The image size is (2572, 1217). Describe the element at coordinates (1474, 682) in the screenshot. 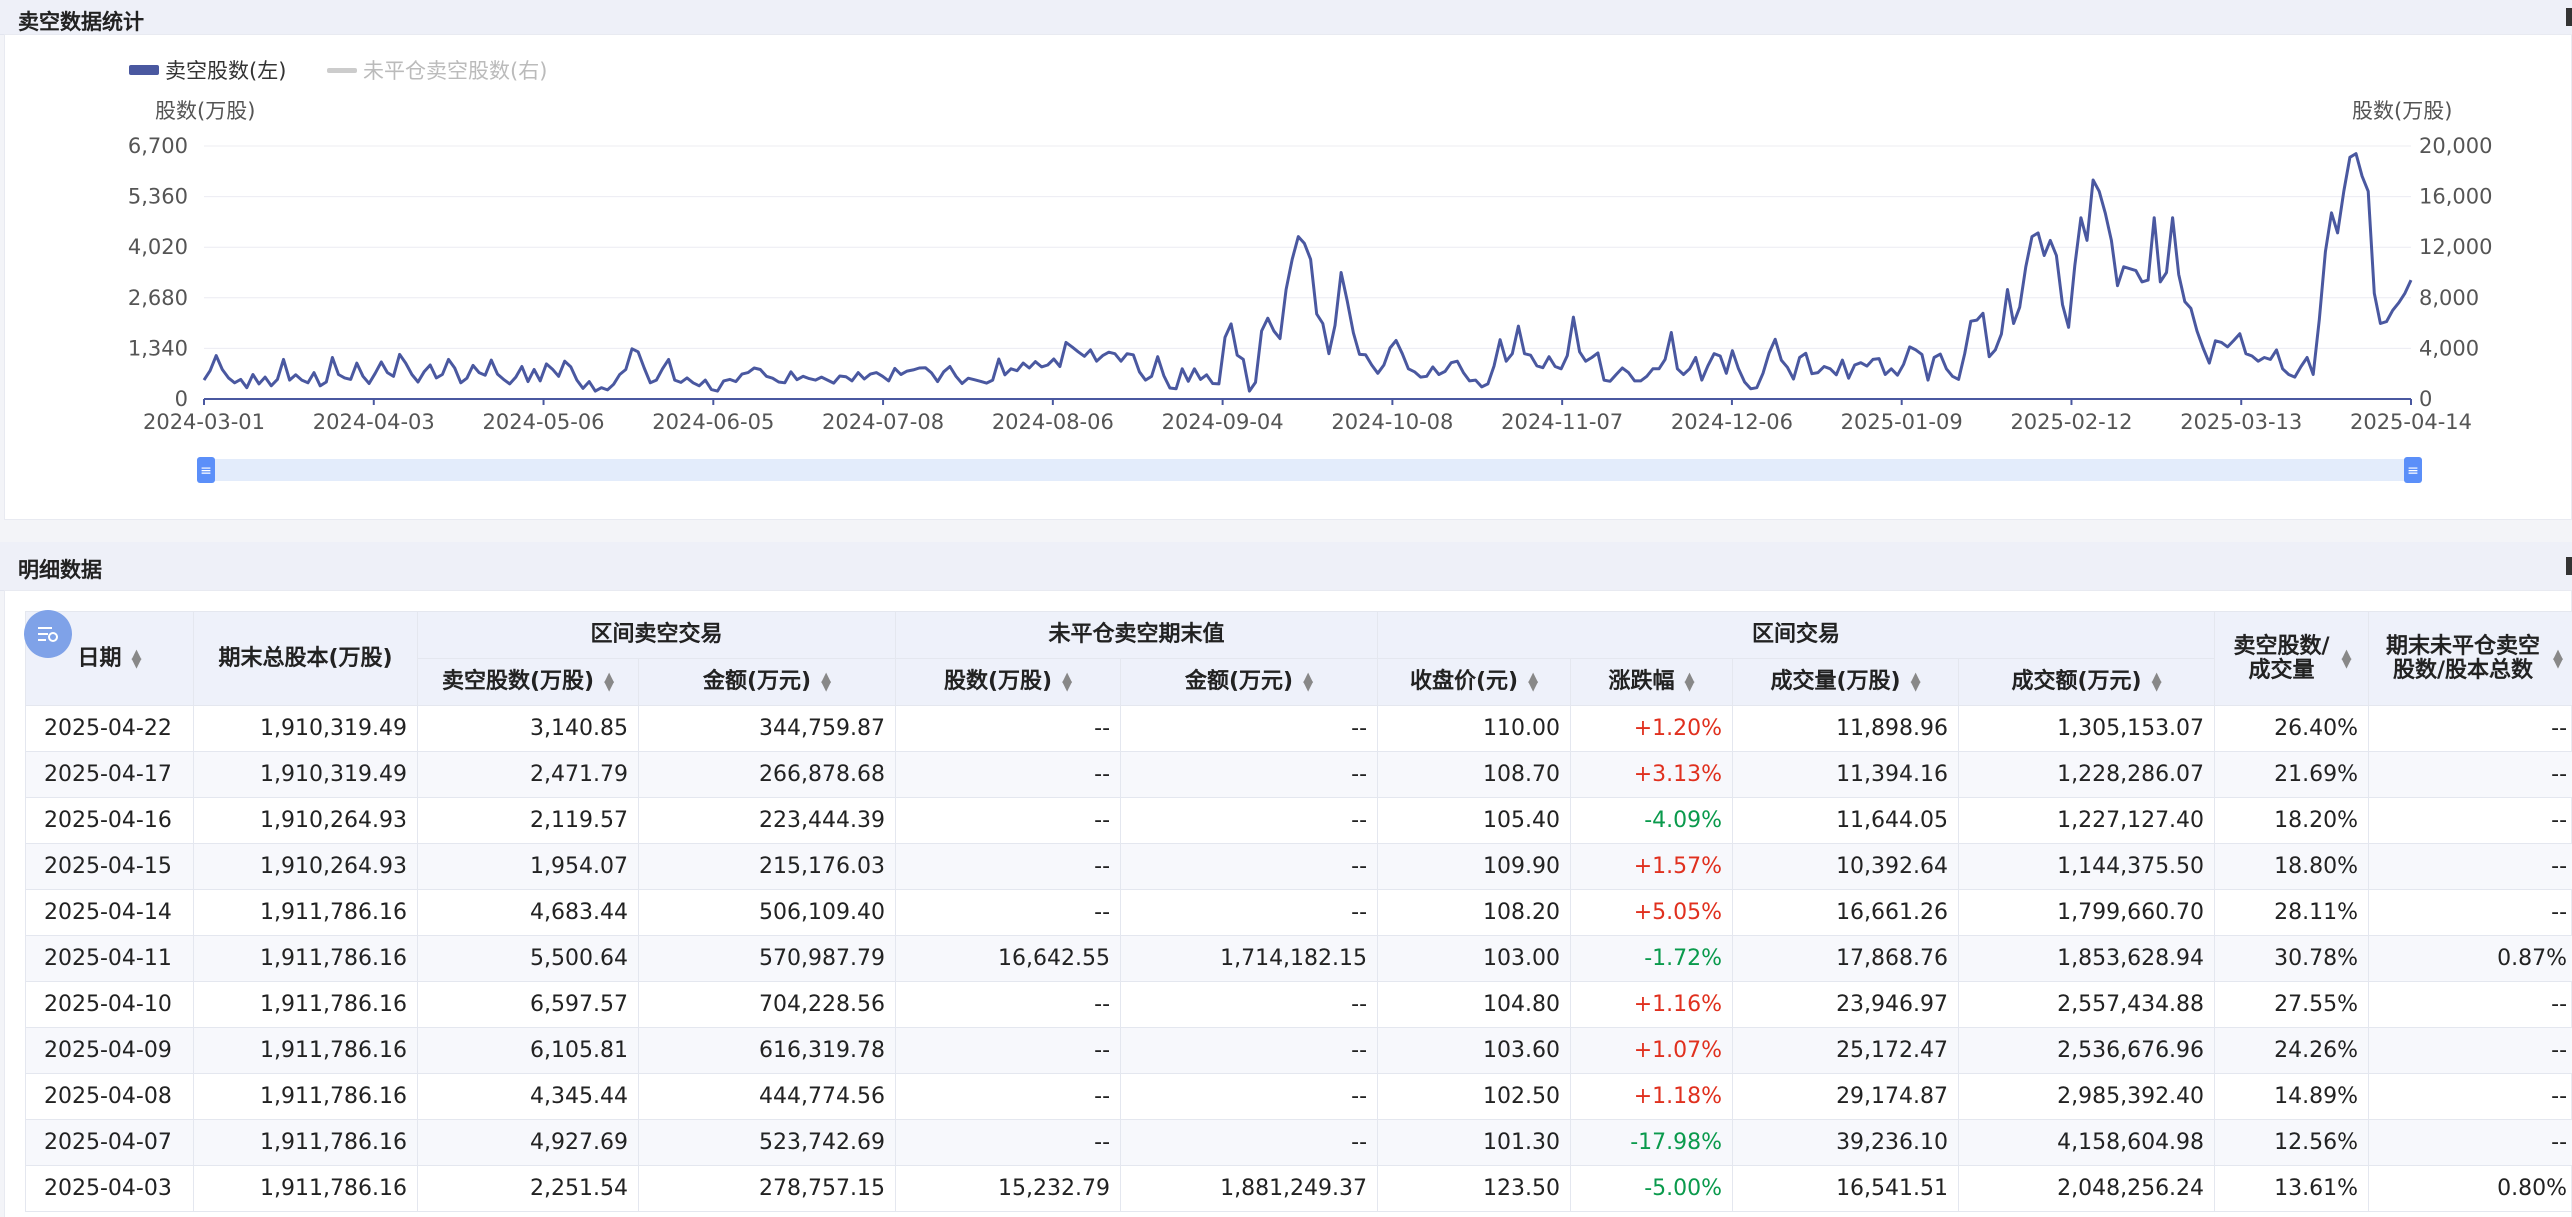

I see `col-header-close: 收盘价(元) ▲ ▼` at that location.